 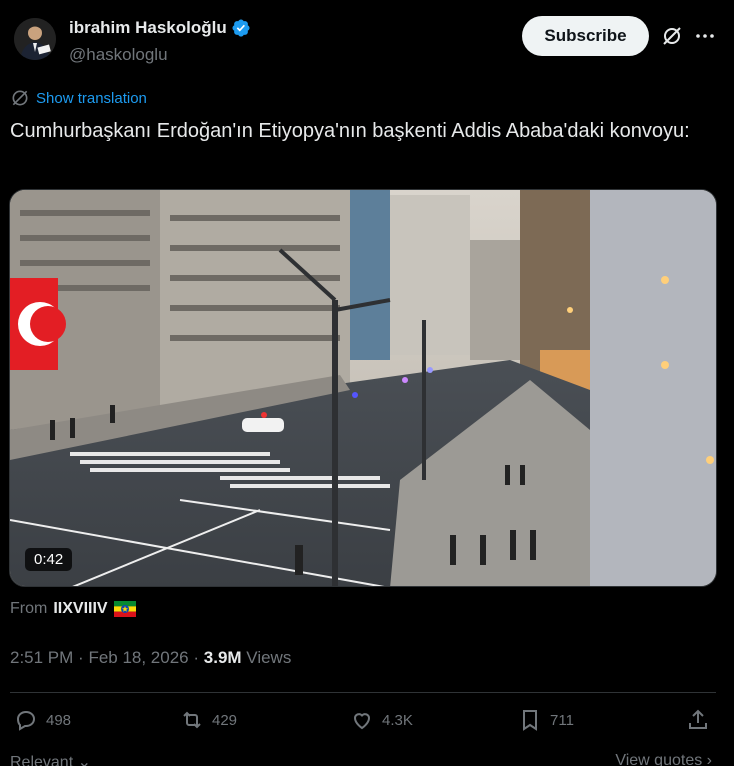 I want to click on repost-icon, so click(x=192, y=720).